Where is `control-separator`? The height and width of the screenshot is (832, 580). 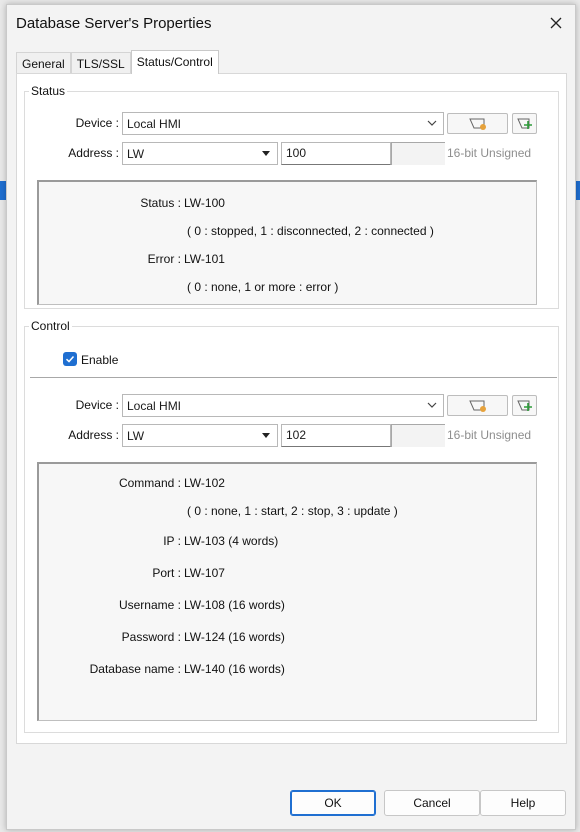 control-separator is located at coordinates (293, 377).